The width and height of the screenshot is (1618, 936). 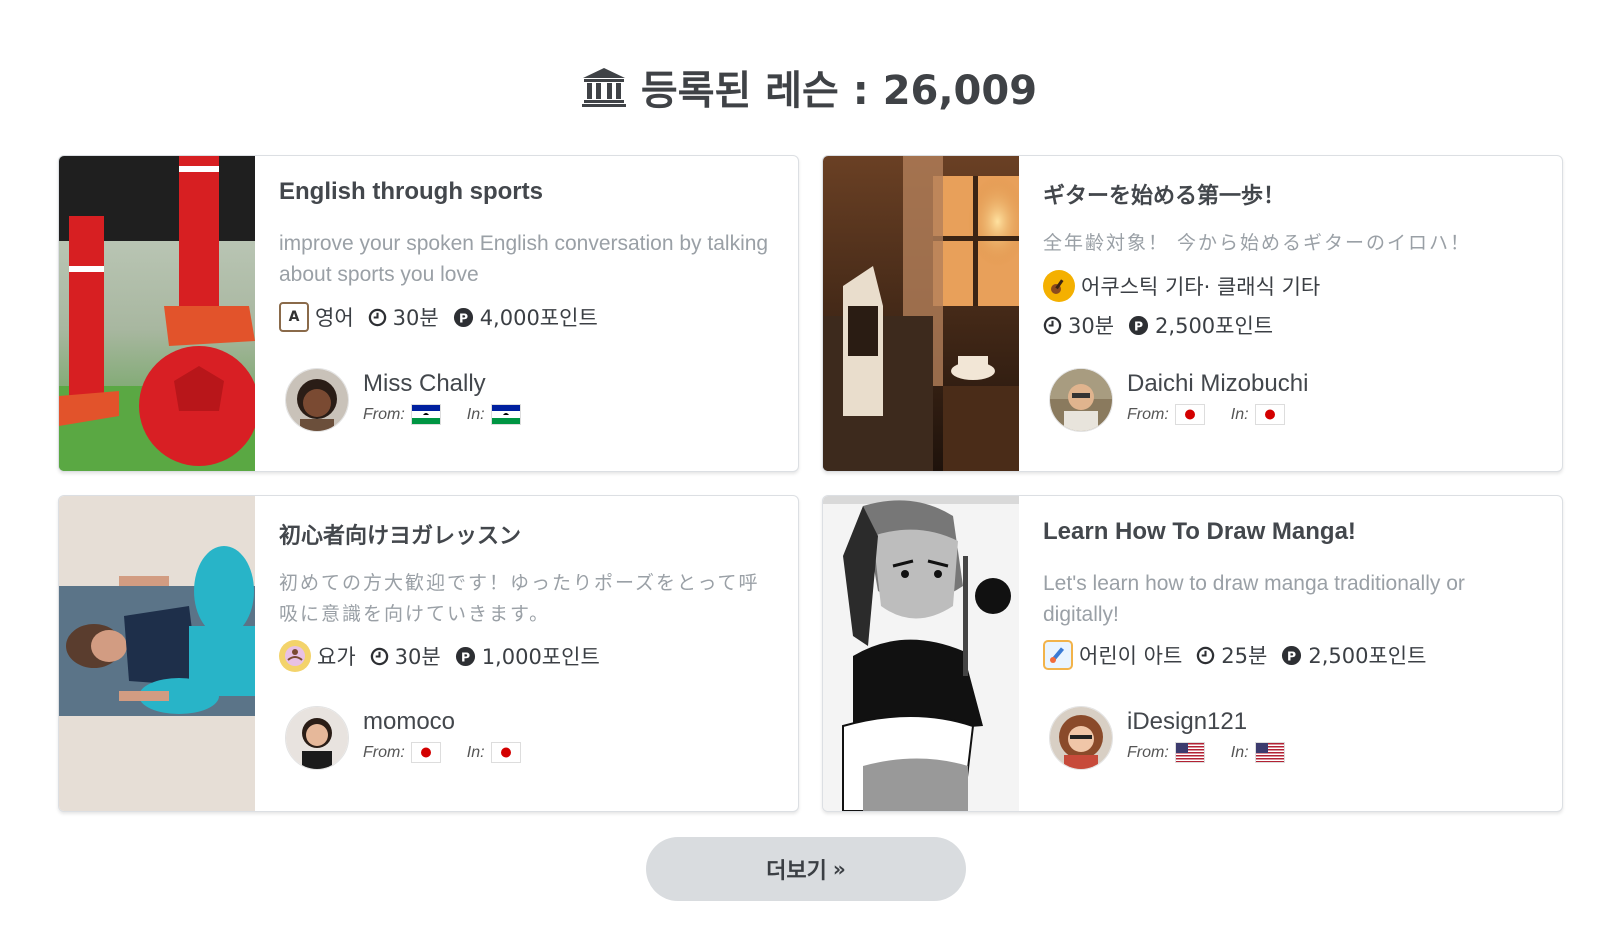 What do you see at coordinates (295, 656) in the screenshot?
I see `yoga-icon` at bounding box center [295, 656].